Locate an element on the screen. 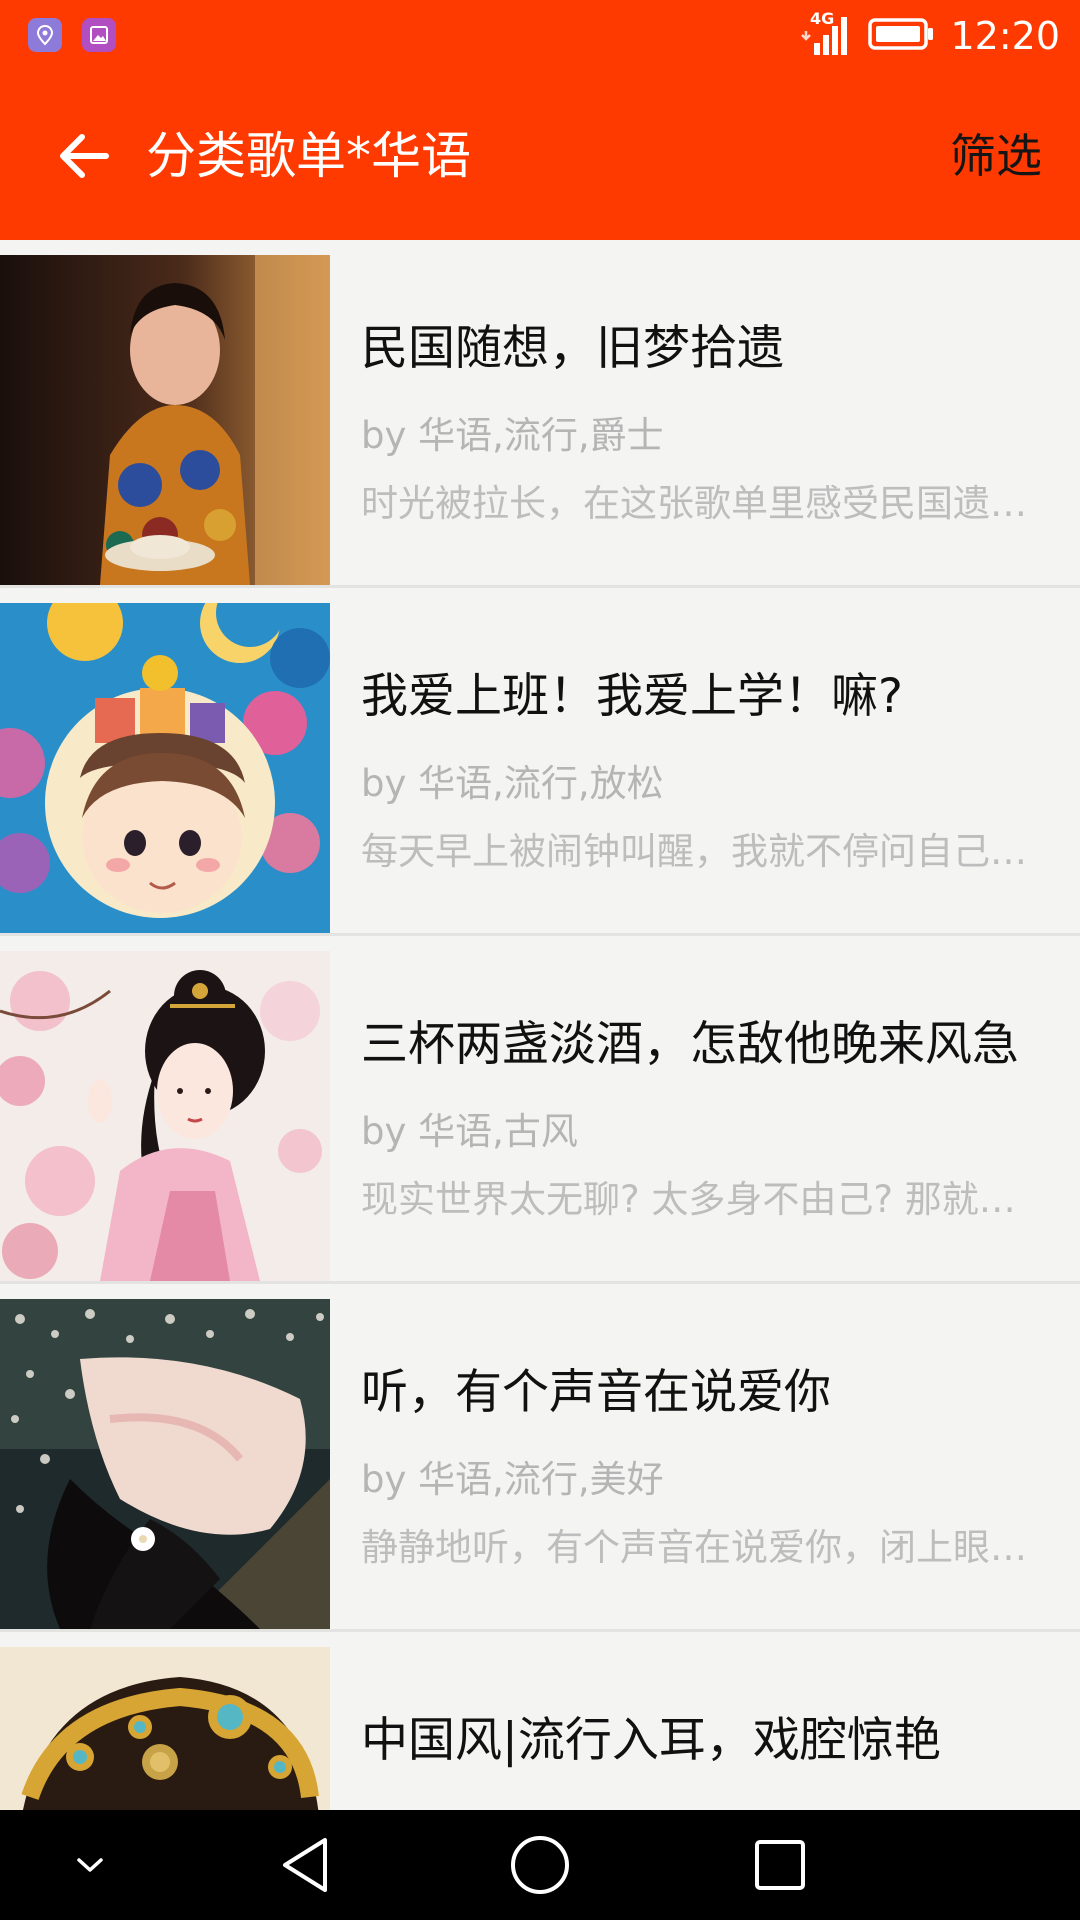  app-toolbar: 分类歌单*华语 筛选 is located at coordinates (540, 156).